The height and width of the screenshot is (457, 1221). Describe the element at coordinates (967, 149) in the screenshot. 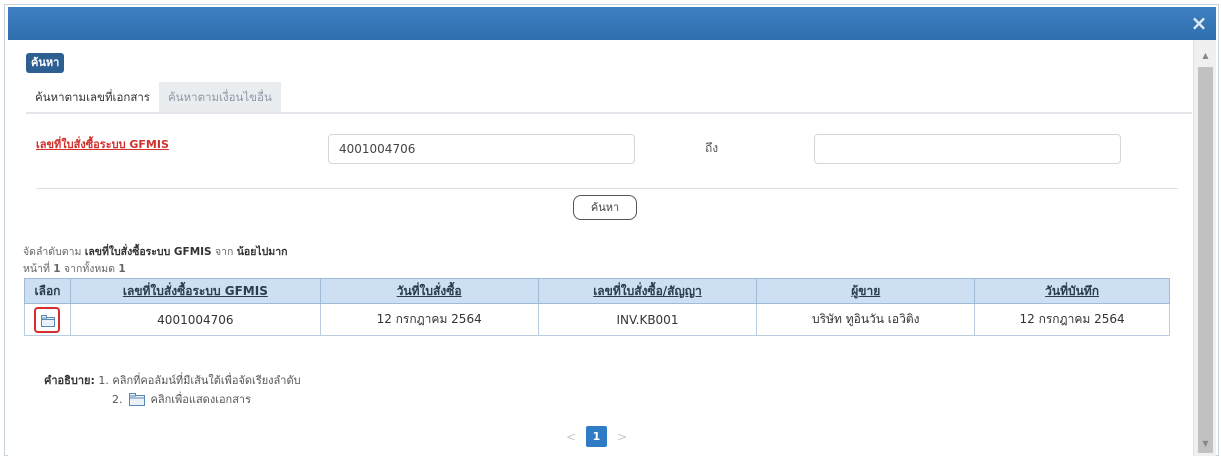

I see `gfmis-number-to-input` at that location.